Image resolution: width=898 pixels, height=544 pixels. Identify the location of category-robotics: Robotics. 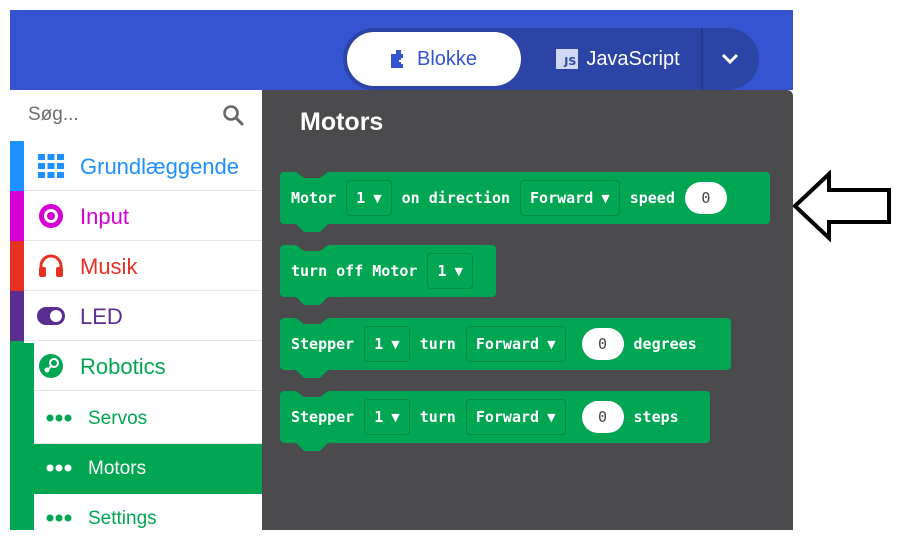
(136, 366).